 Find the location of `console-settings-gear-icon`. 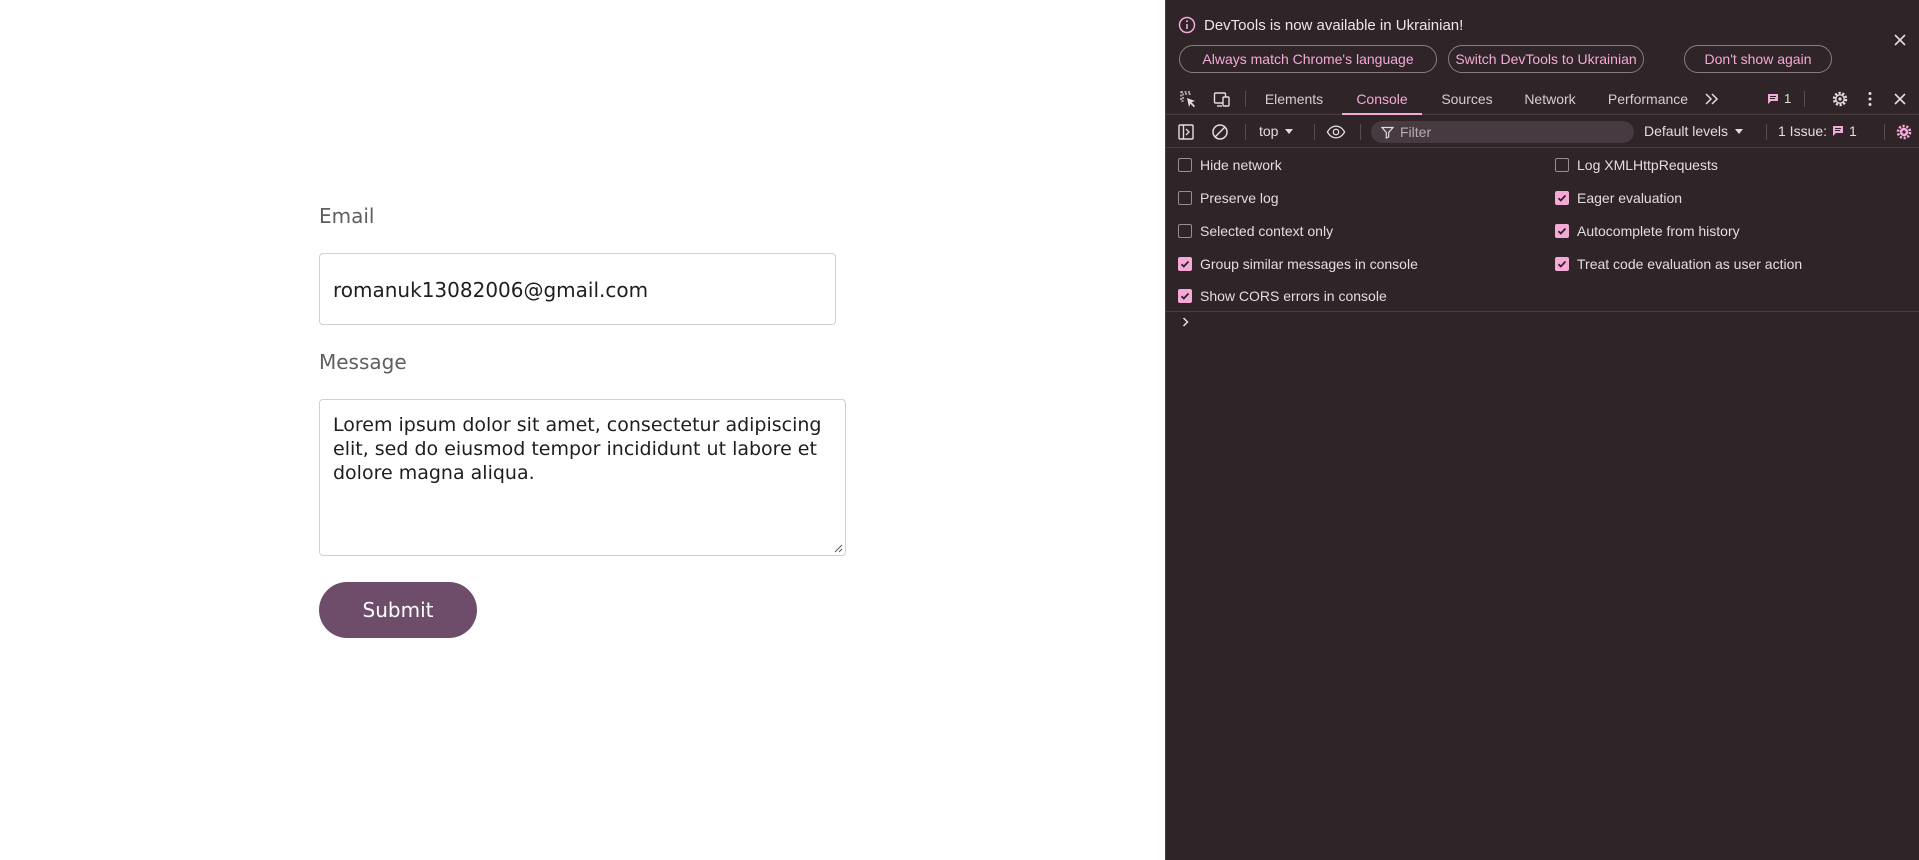

console-settings-gear-icon is located at coordinates (1904, 132).